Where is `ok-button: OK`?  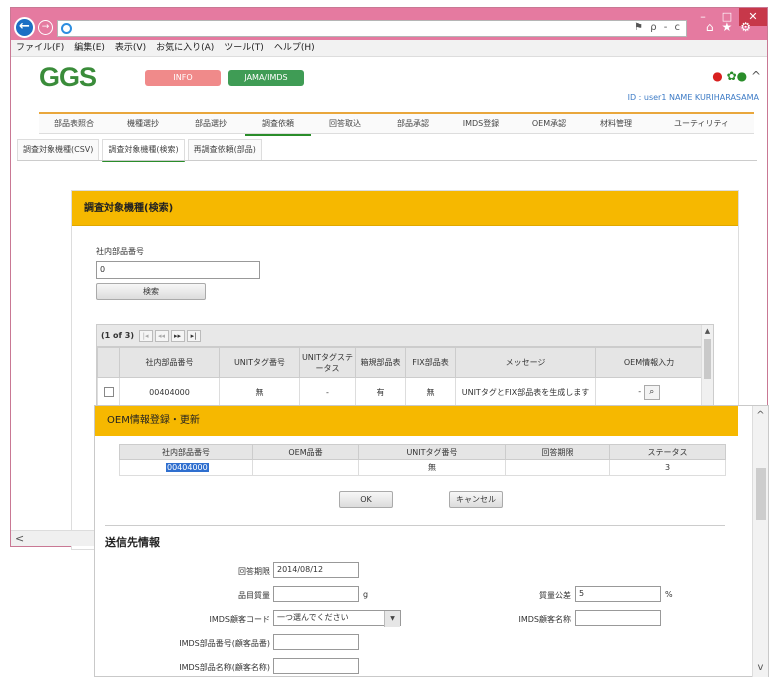 ok-button: OK is located at coordinates (366, 499).